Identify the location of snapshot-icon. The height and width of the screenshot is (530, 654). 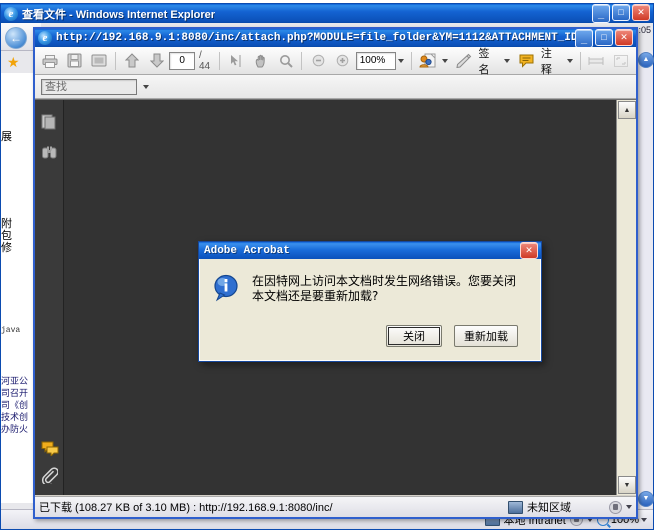
(99, 61).